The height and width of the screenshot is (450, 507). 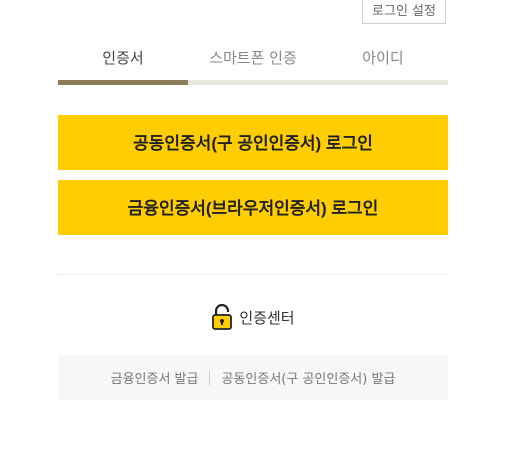 What do you see at coordinates (253, 207) in the screenshot?
I see `financial-cert-login-button: 금융인증서(브라우저인증서) 로그인` at bounding box center [253, 207].